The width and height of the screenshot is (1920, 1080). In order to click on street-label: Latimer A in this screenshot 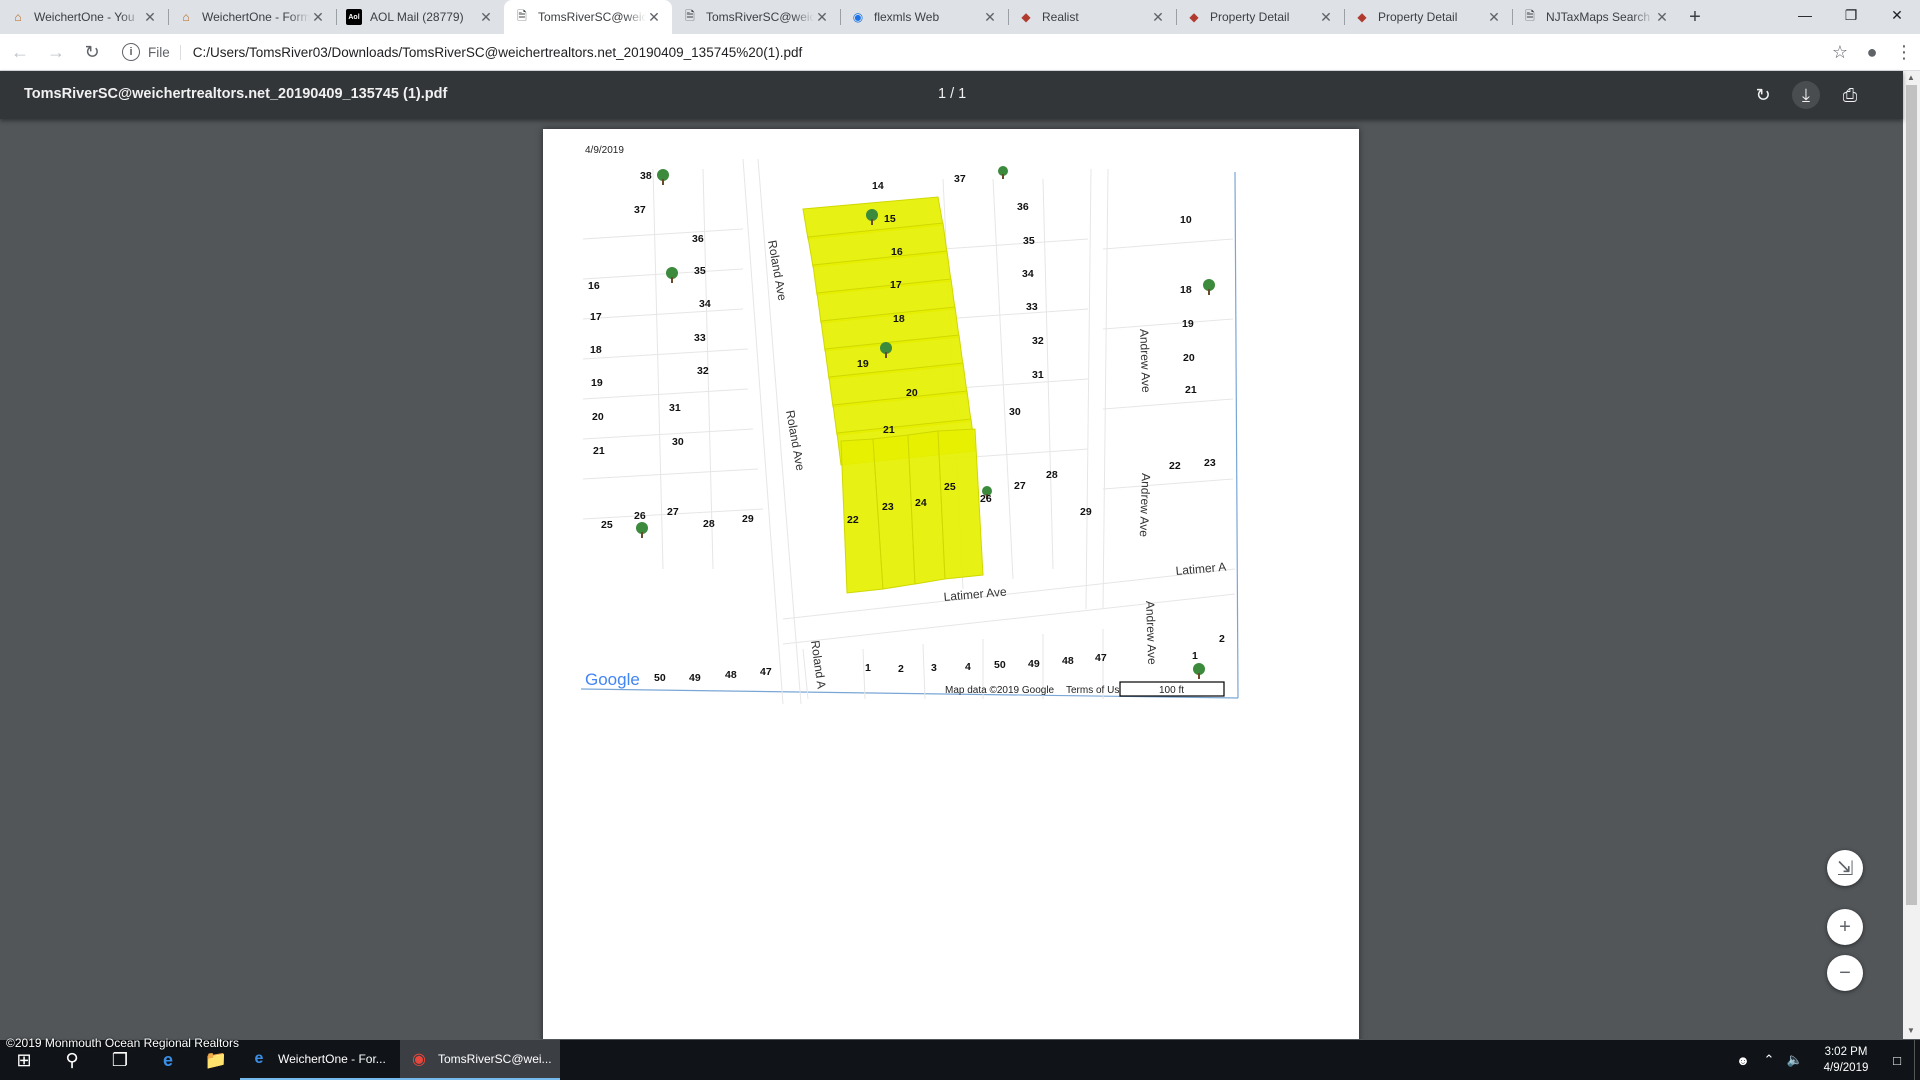, I will do `click(1201, 569)`.